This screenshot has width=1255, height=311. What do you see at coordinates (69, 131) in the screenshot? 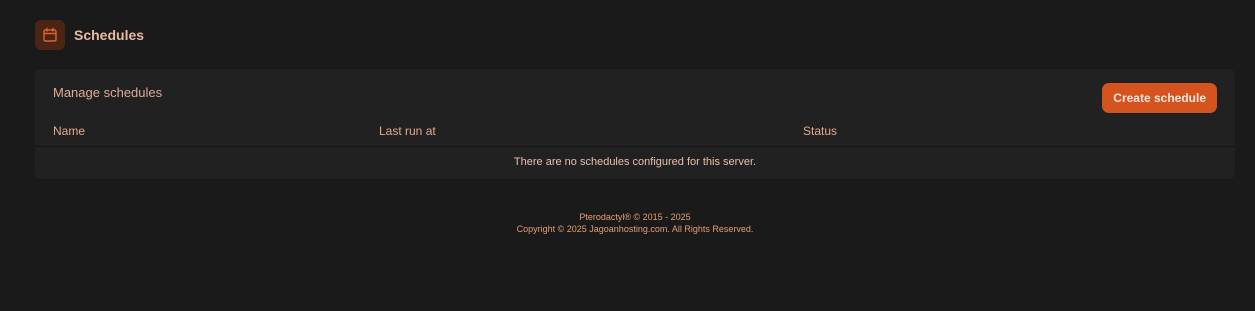
I see `column-header-name: Name` at bounding box center [69, 131].